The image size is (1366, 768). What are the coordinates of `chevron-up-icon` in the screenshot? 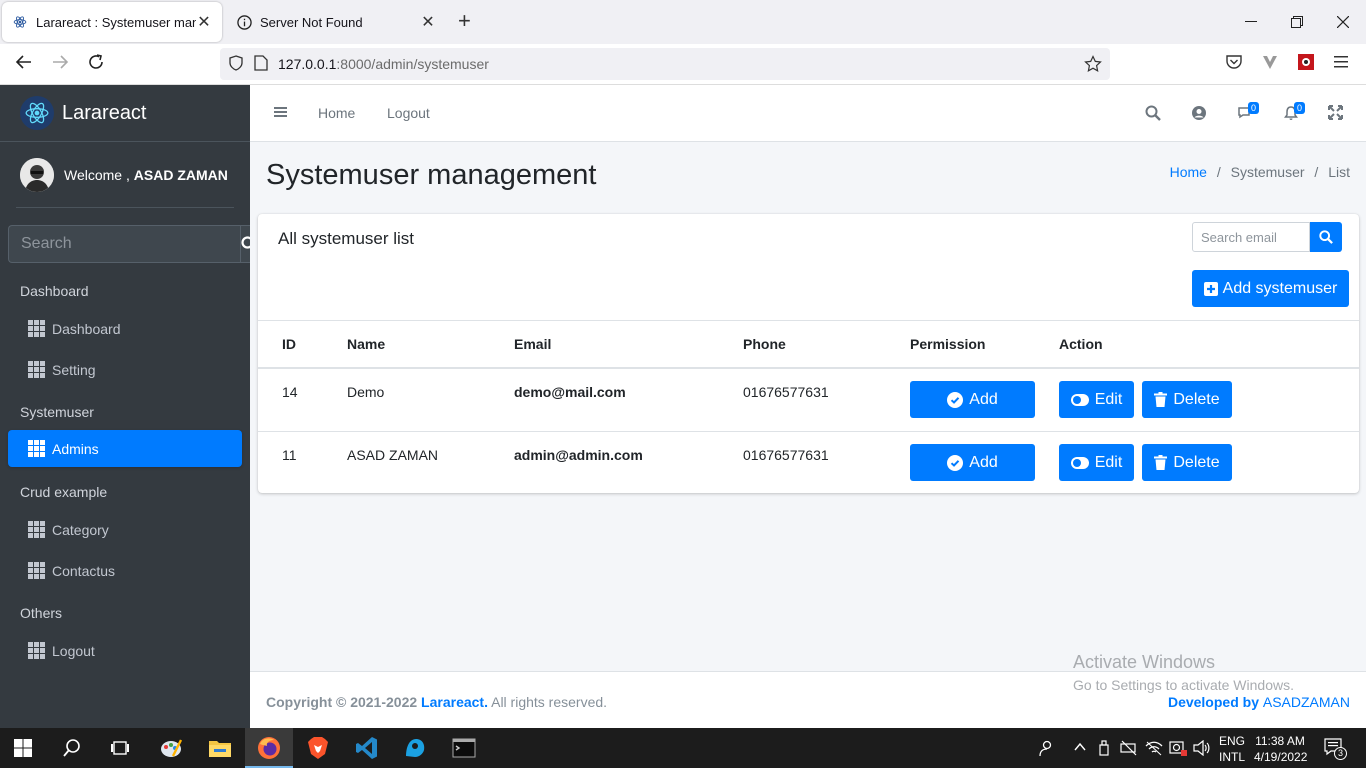 It's located at (1080, 748).